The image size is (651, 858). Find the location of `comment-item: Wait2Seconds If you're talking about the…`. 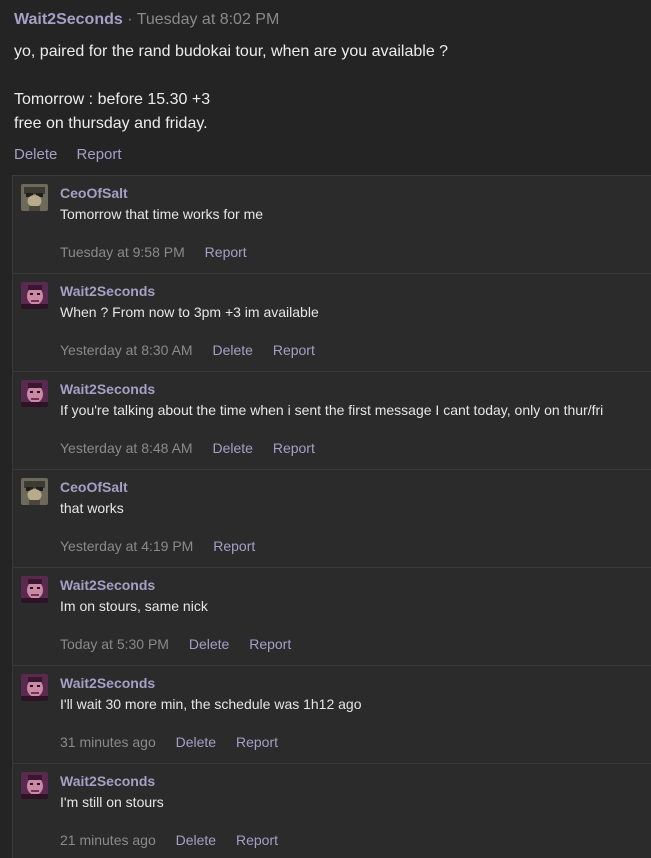

comment-item: Wait2Seconds If you're talking about the… is located at coordinates (332, 421).